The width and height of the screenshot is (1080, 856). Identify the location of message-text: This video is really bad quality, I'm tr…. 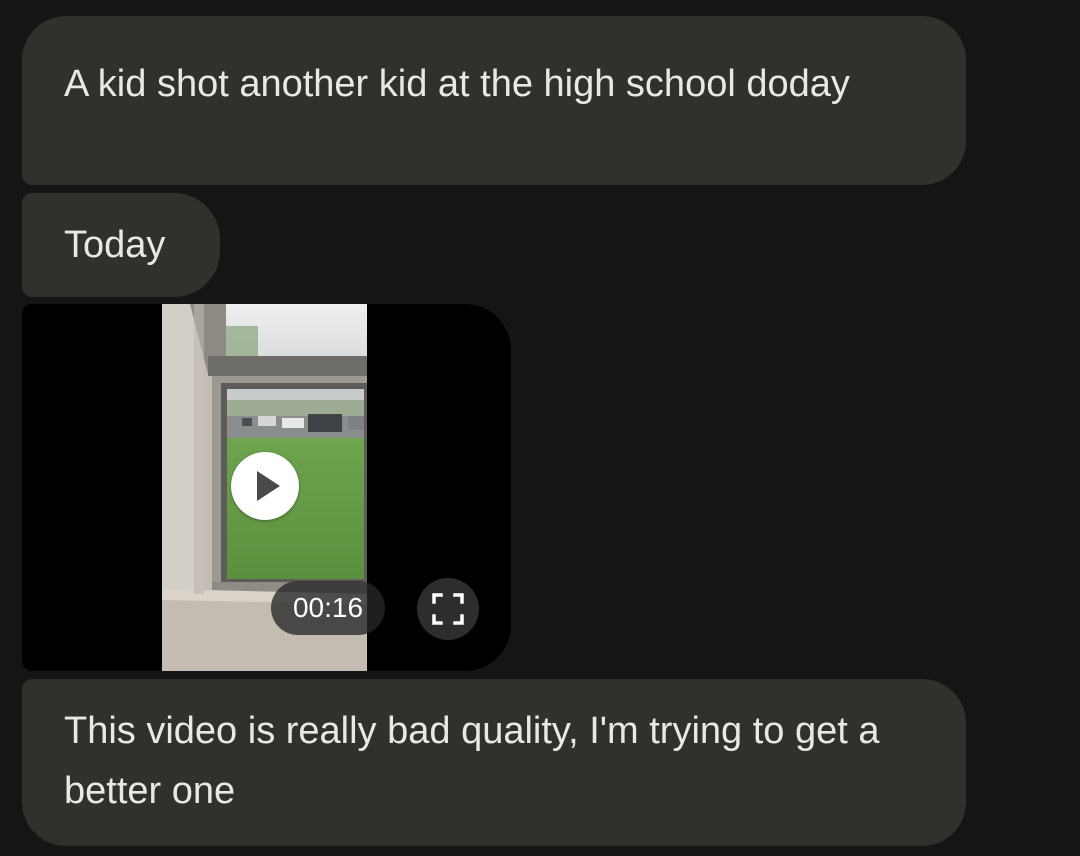
(472, 761).